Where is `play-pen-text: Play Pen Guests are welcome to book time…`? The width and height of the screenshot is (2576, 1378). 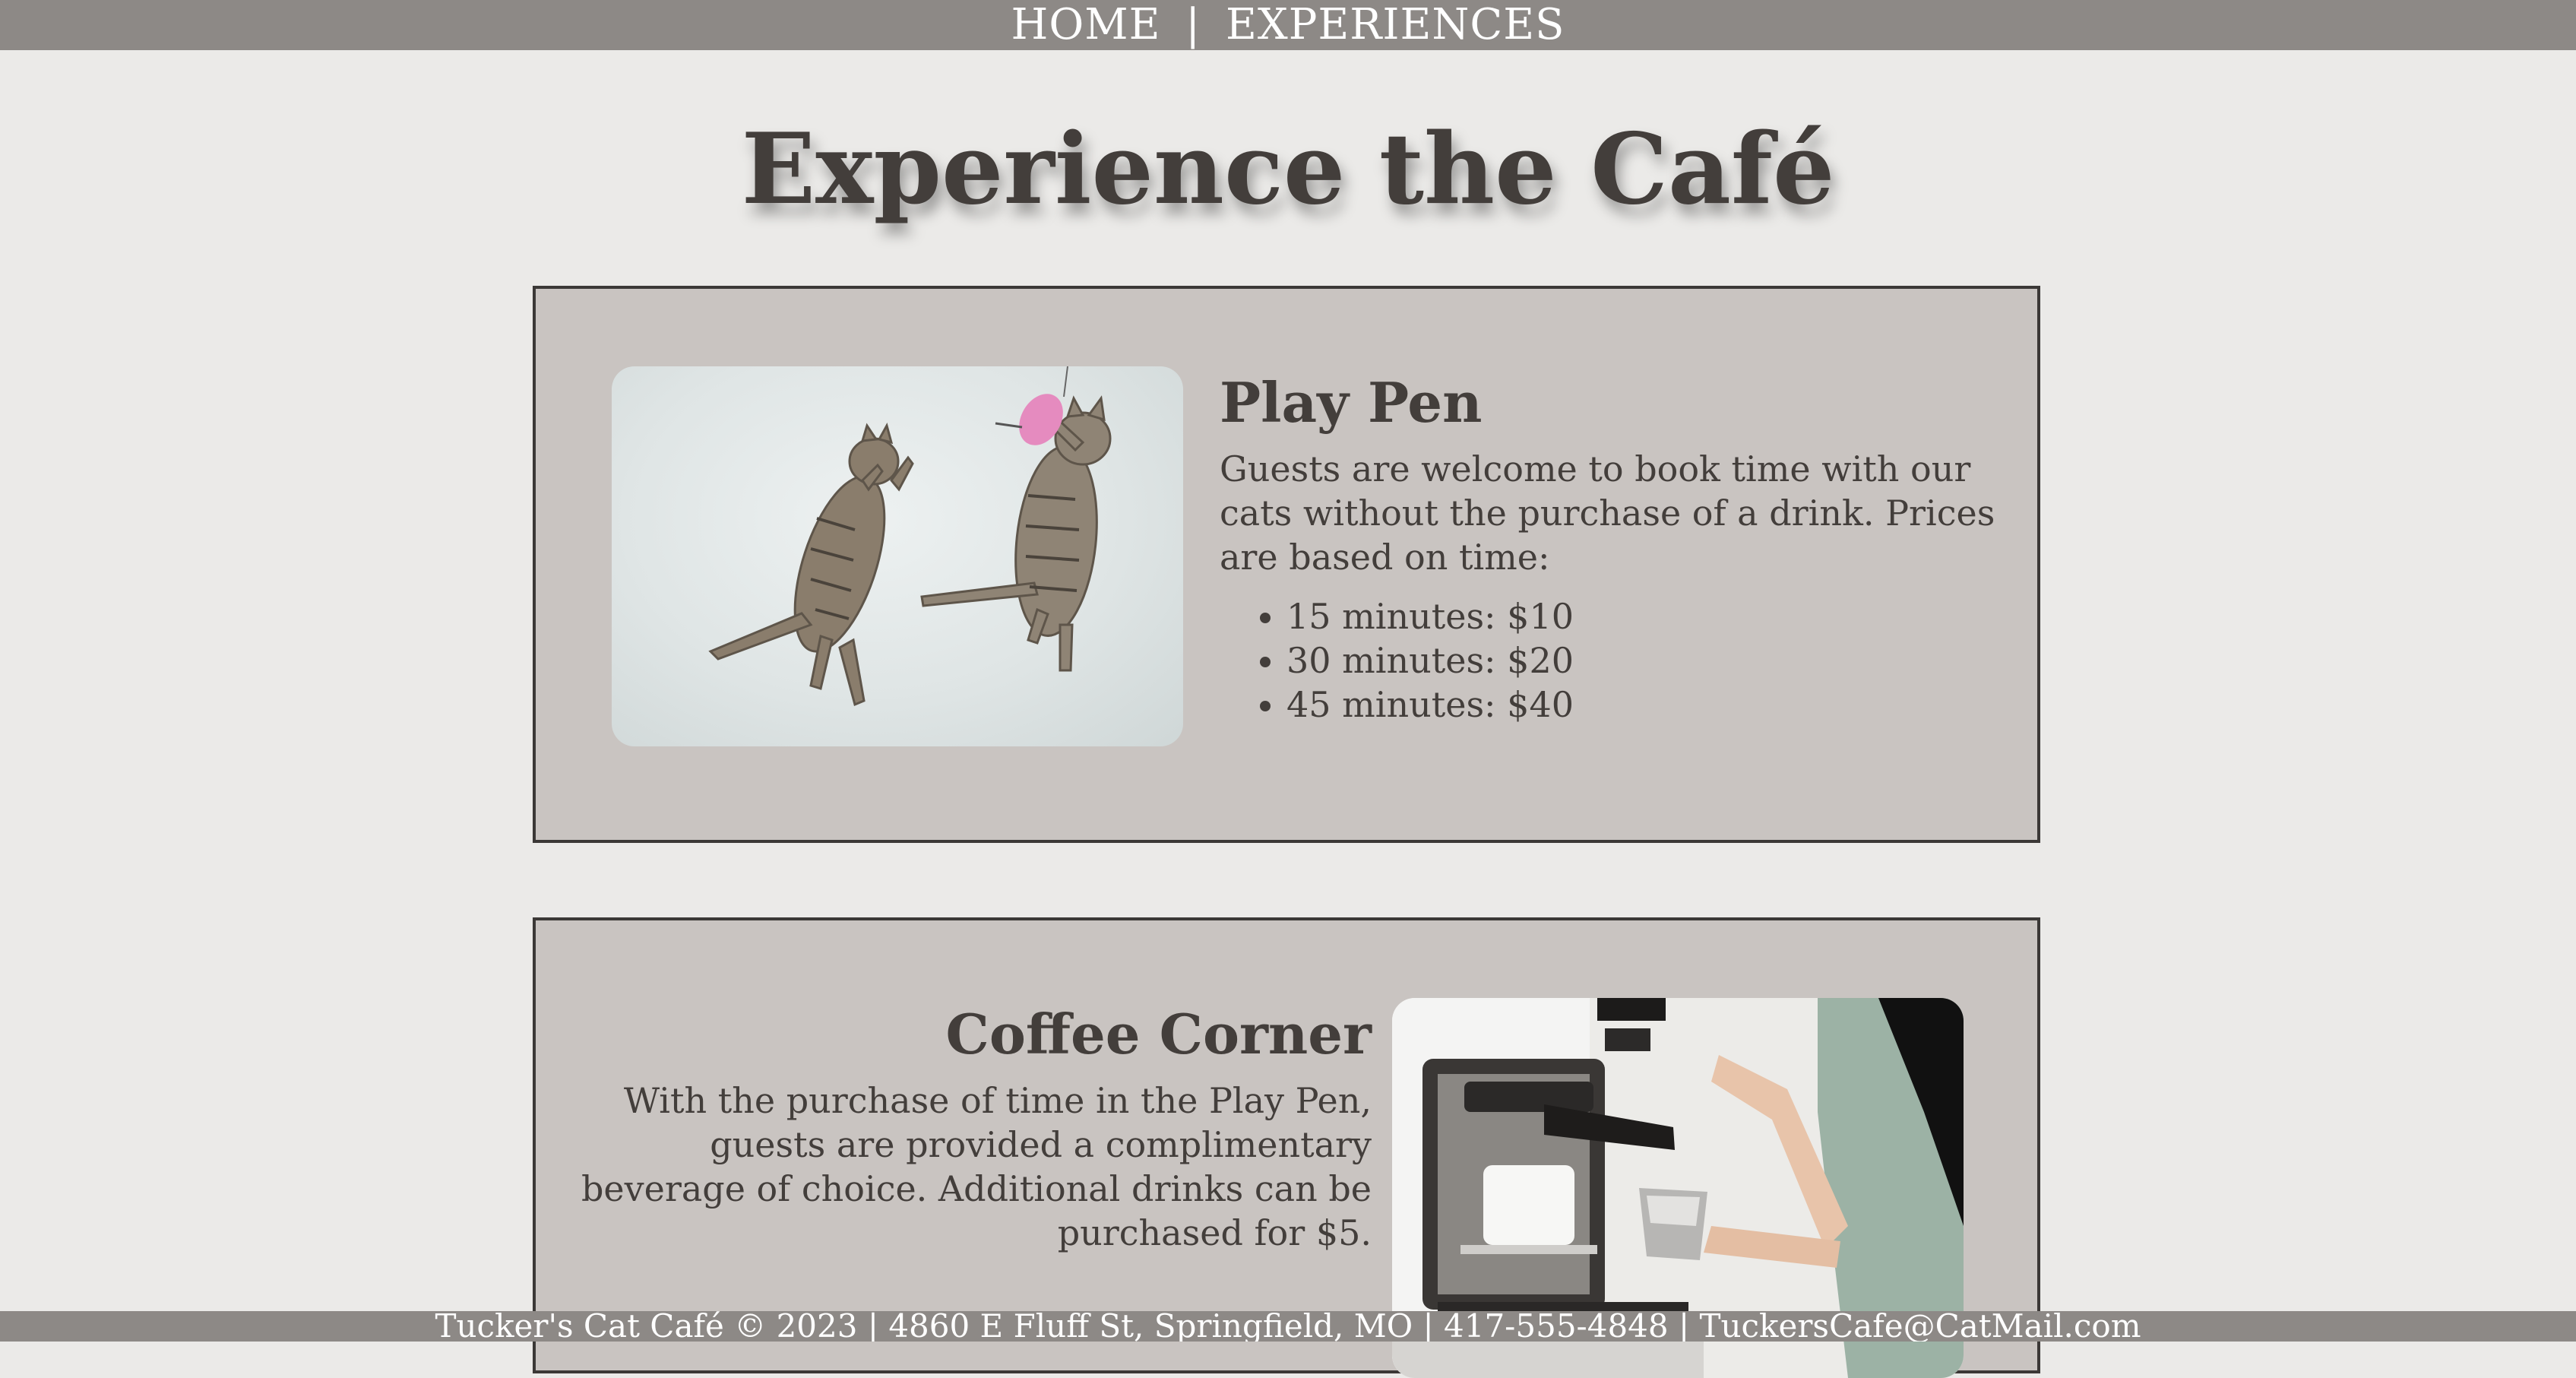 play-pen-text: Play Pen Guests are welcome to book time… is located at coordinates (1615, 546).